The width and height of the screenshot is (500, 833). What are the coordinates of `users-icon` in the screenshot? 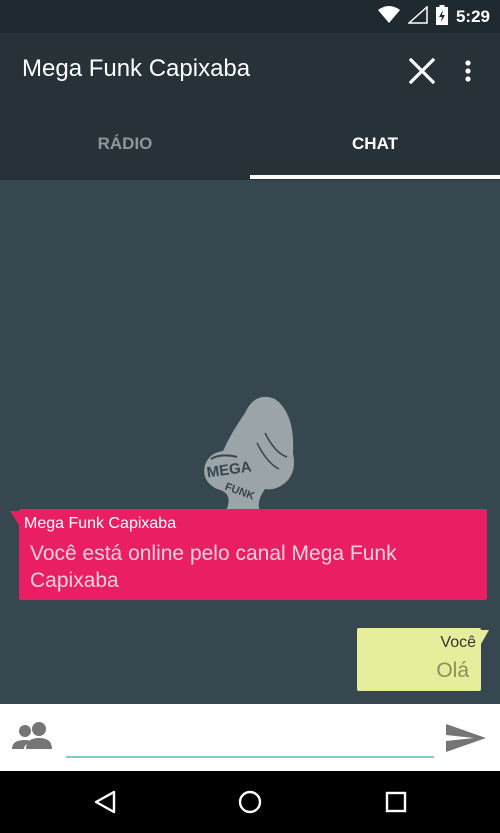 It's located at (32, 735).